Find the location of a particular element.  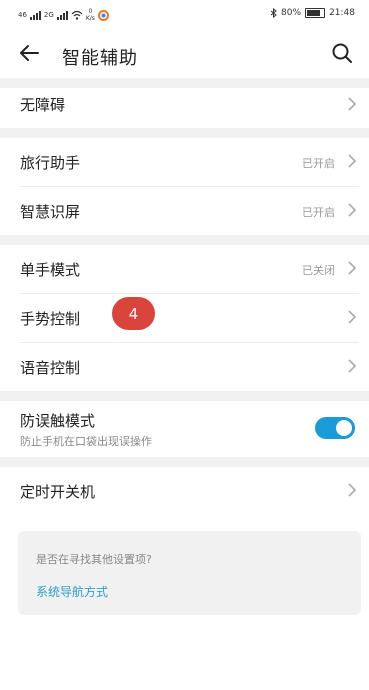

status-left: 46 2G 0 K/s is located at coordinates (63, 15).